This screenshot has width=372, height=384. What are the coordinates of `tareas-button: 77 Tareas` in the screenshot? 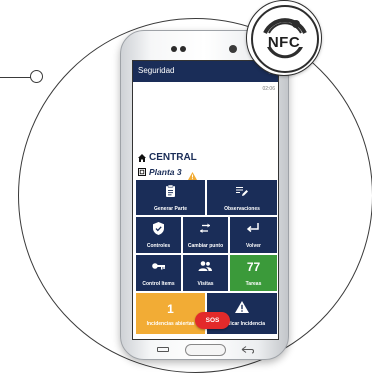 It's located at (253, 273).